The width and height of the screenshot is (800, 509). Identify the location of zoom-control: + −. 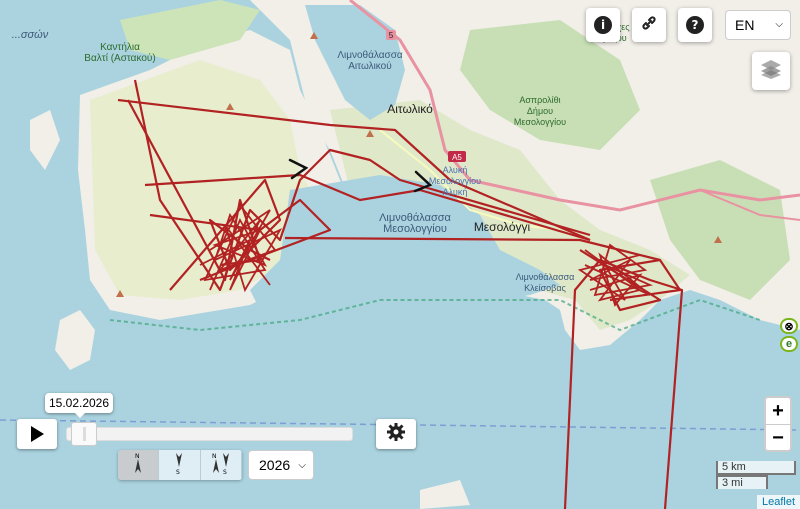
(778, 424).